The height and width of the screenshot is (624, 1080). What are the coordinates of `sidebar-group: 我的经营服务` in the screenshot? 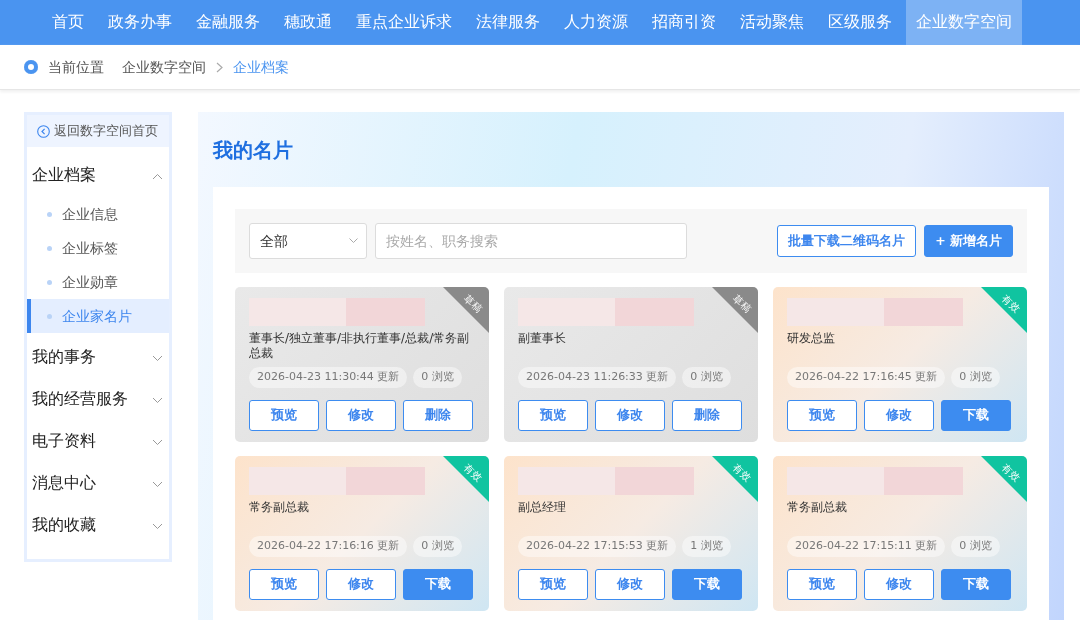 It's located at (98, 400).